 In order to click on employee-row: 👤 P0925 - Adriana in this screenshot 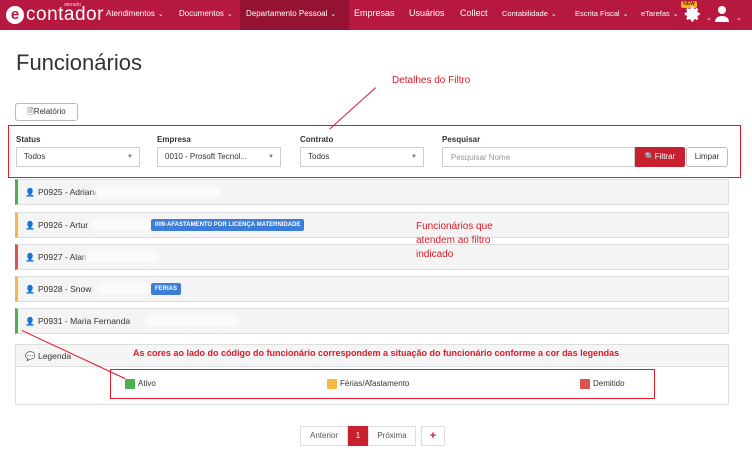, I will do `click(372, 192)`.